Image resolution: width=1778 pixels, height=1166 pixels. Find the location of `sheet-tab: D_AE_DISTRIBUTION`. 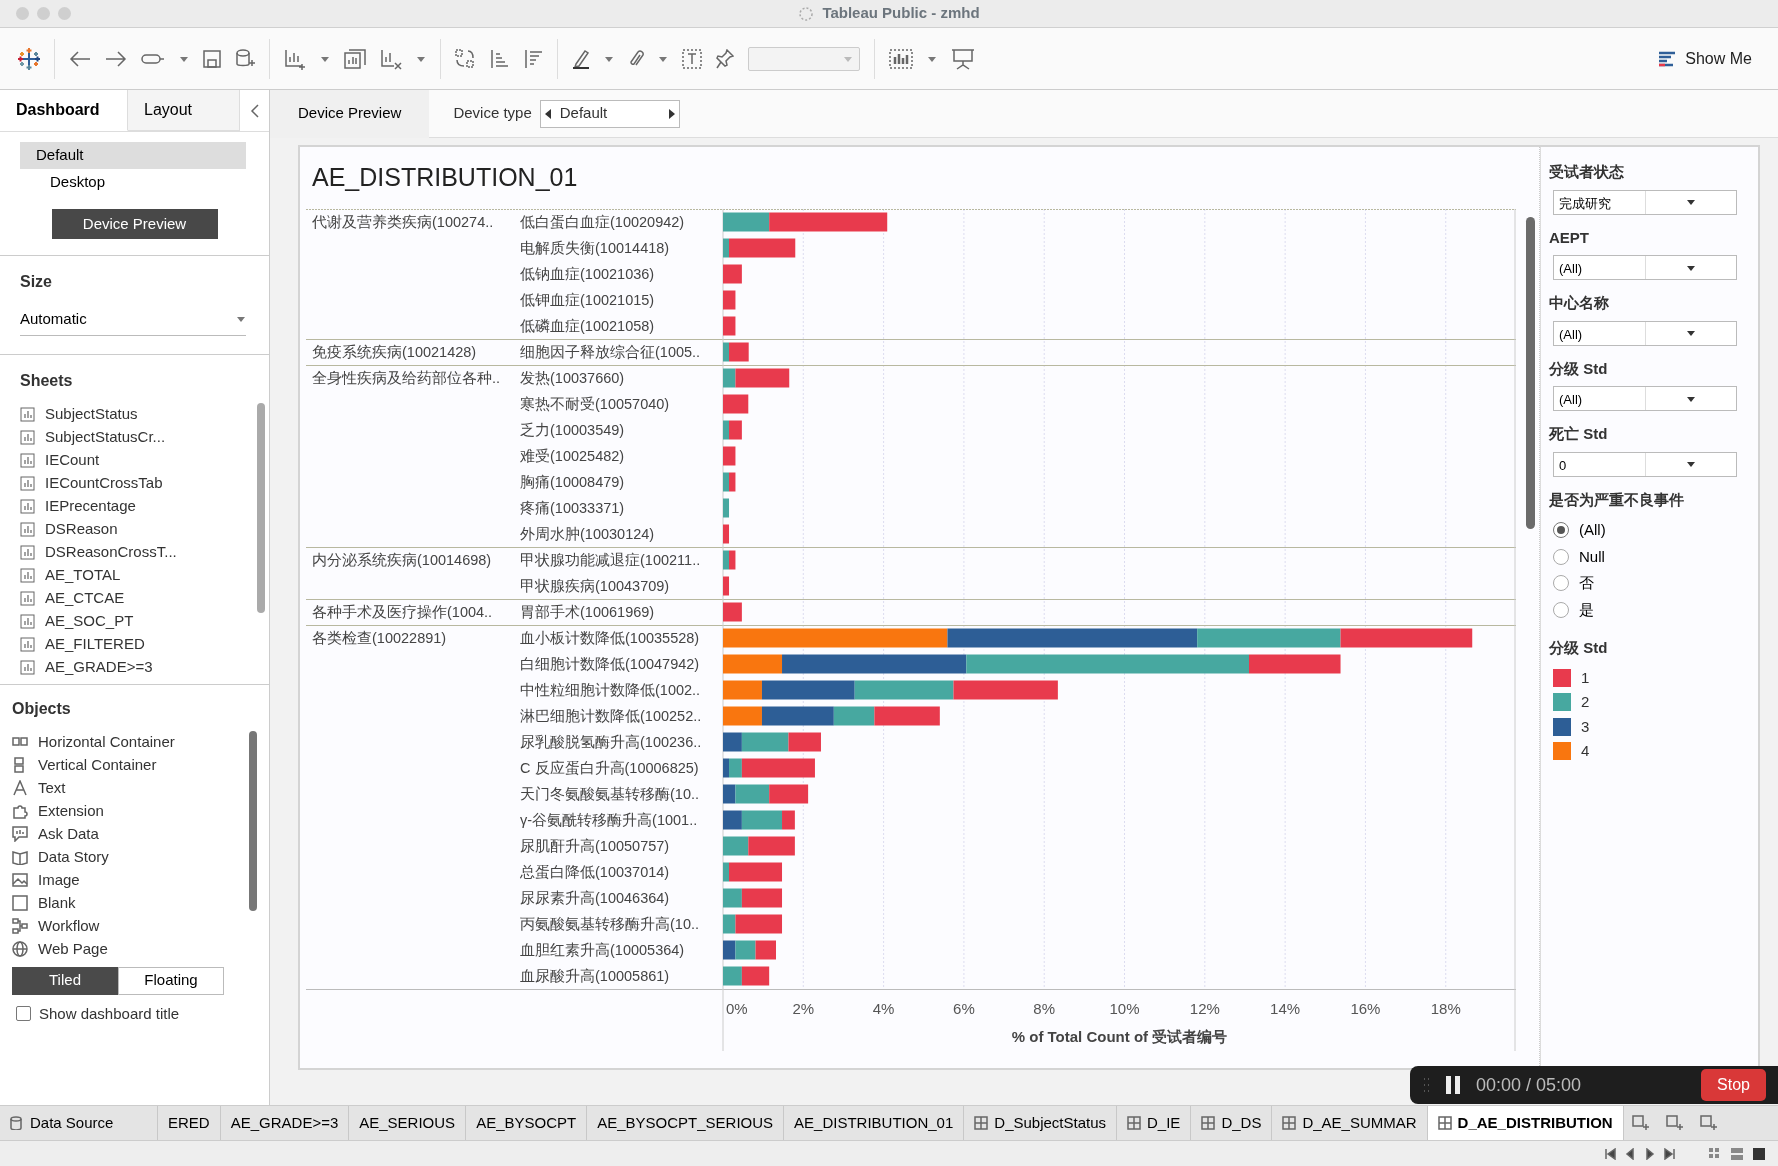

sheet-tab: D_AE_DISTRIBUTION is located at coordinates (1525, 1123).